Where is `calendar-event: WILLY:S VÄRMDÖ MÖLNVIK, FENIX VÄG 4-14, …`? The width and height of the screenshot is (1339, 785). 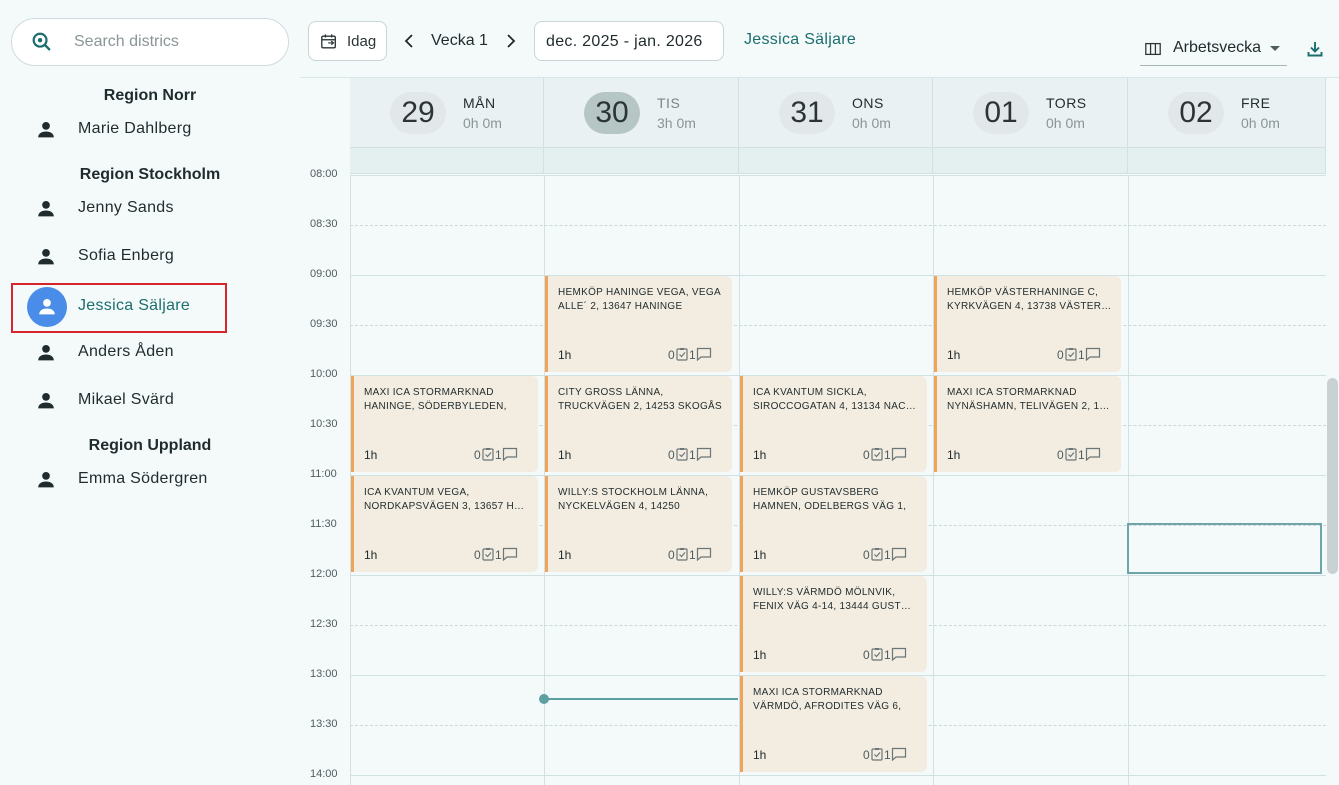 calendar-event: WILLY:S VÄRMDÖ MÖLNVIK, FENIX VÄG 4-14, … is located at coordinates (833, 624).